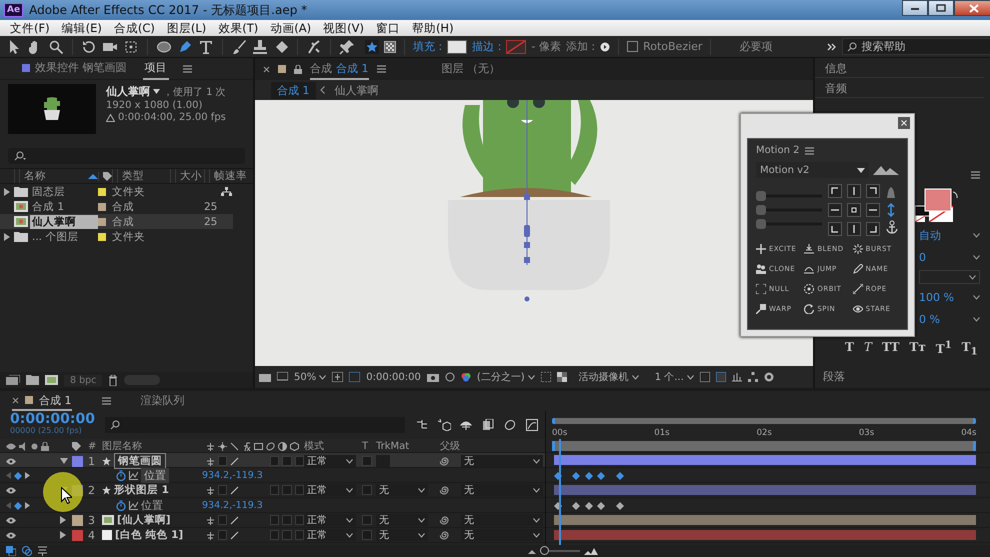  I want to click on text-style-button: T$_{1}$, so click(970, 349).